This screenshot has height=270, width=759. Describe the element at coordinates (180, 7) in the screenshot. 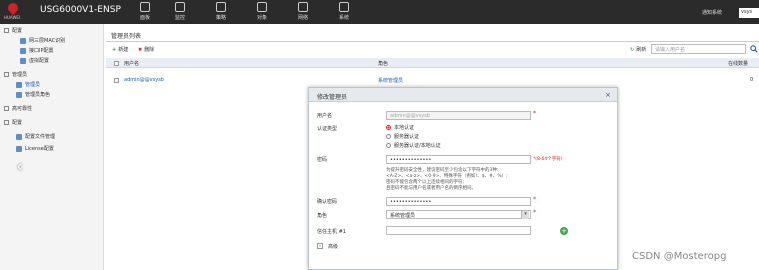

I see `monitor-icon` at that location.